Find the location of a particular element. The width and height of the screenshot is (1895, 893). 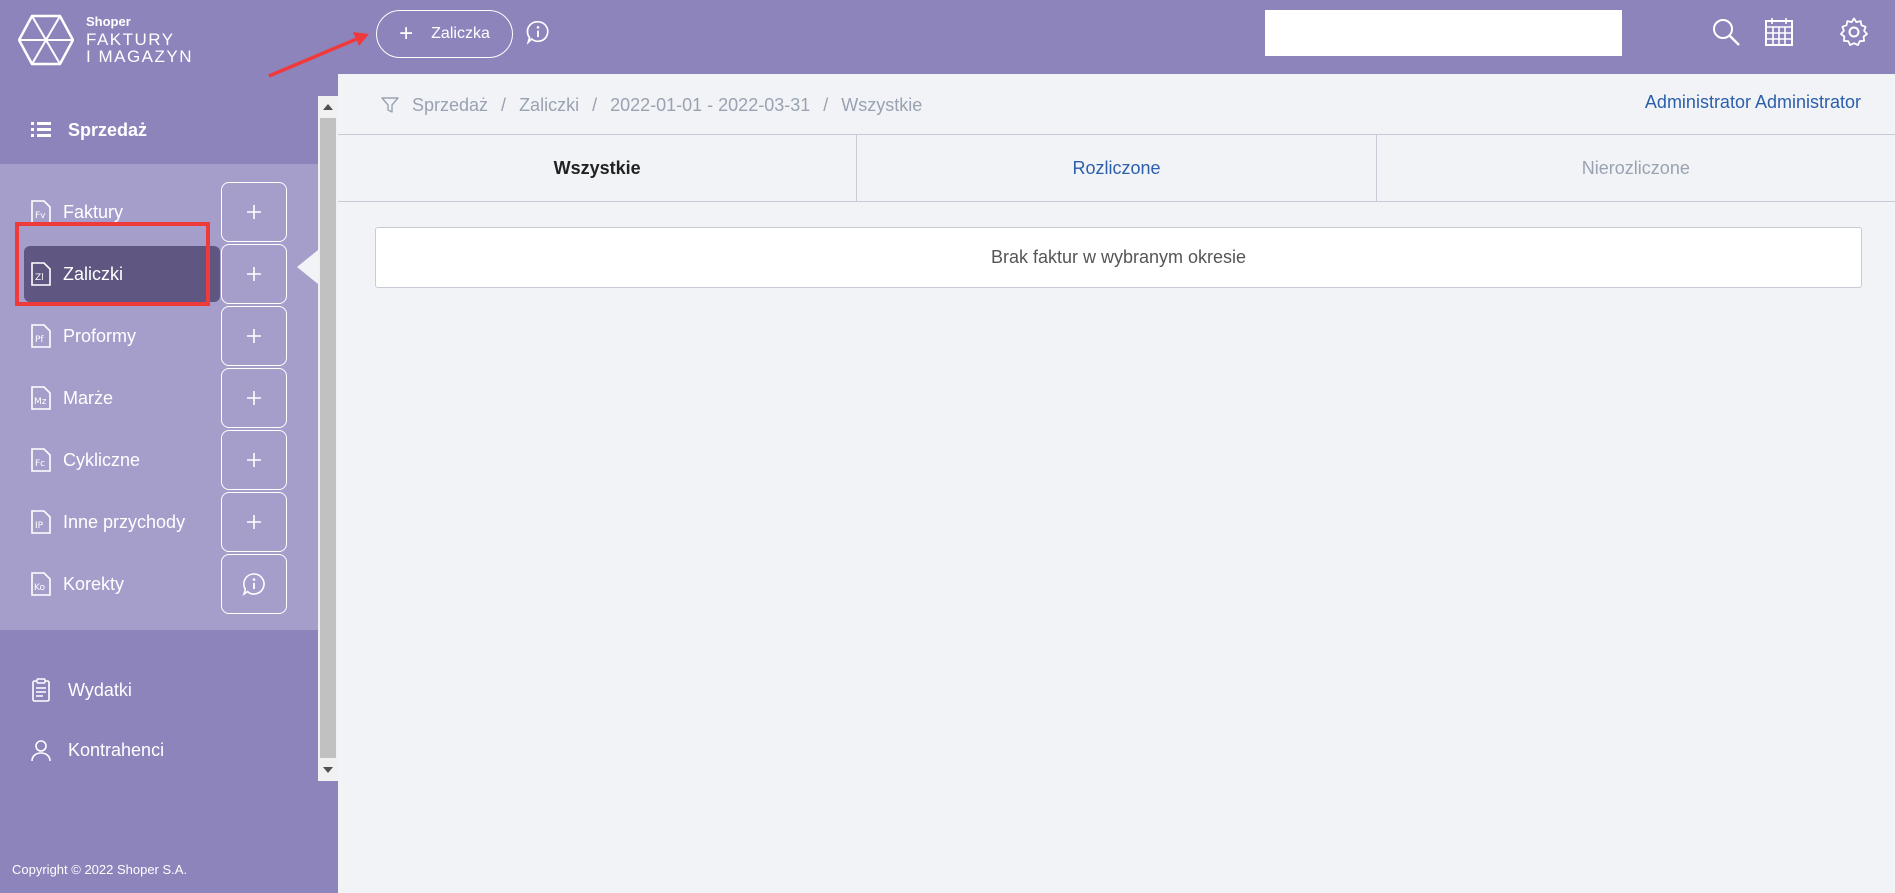

svg-text: Ko is located at coordinates (39, 588).